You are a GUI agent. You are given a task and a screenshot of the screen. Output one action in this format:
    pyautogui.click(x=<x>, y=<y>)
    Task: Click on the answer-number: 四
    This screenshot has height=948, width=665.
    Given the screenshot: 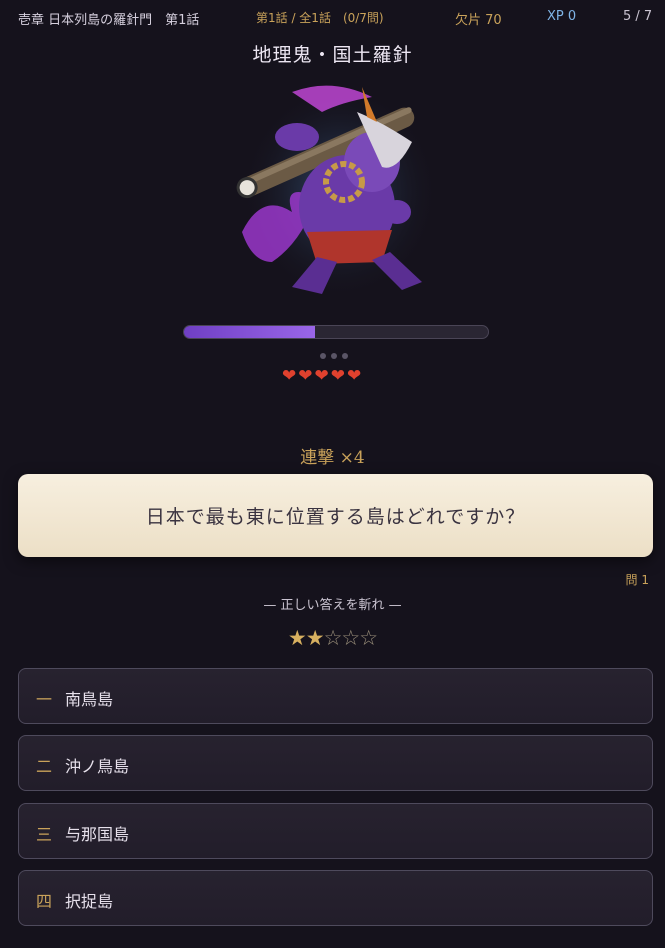 What is the action you would take?
    pyautogui.click(x=44, y=901)
    